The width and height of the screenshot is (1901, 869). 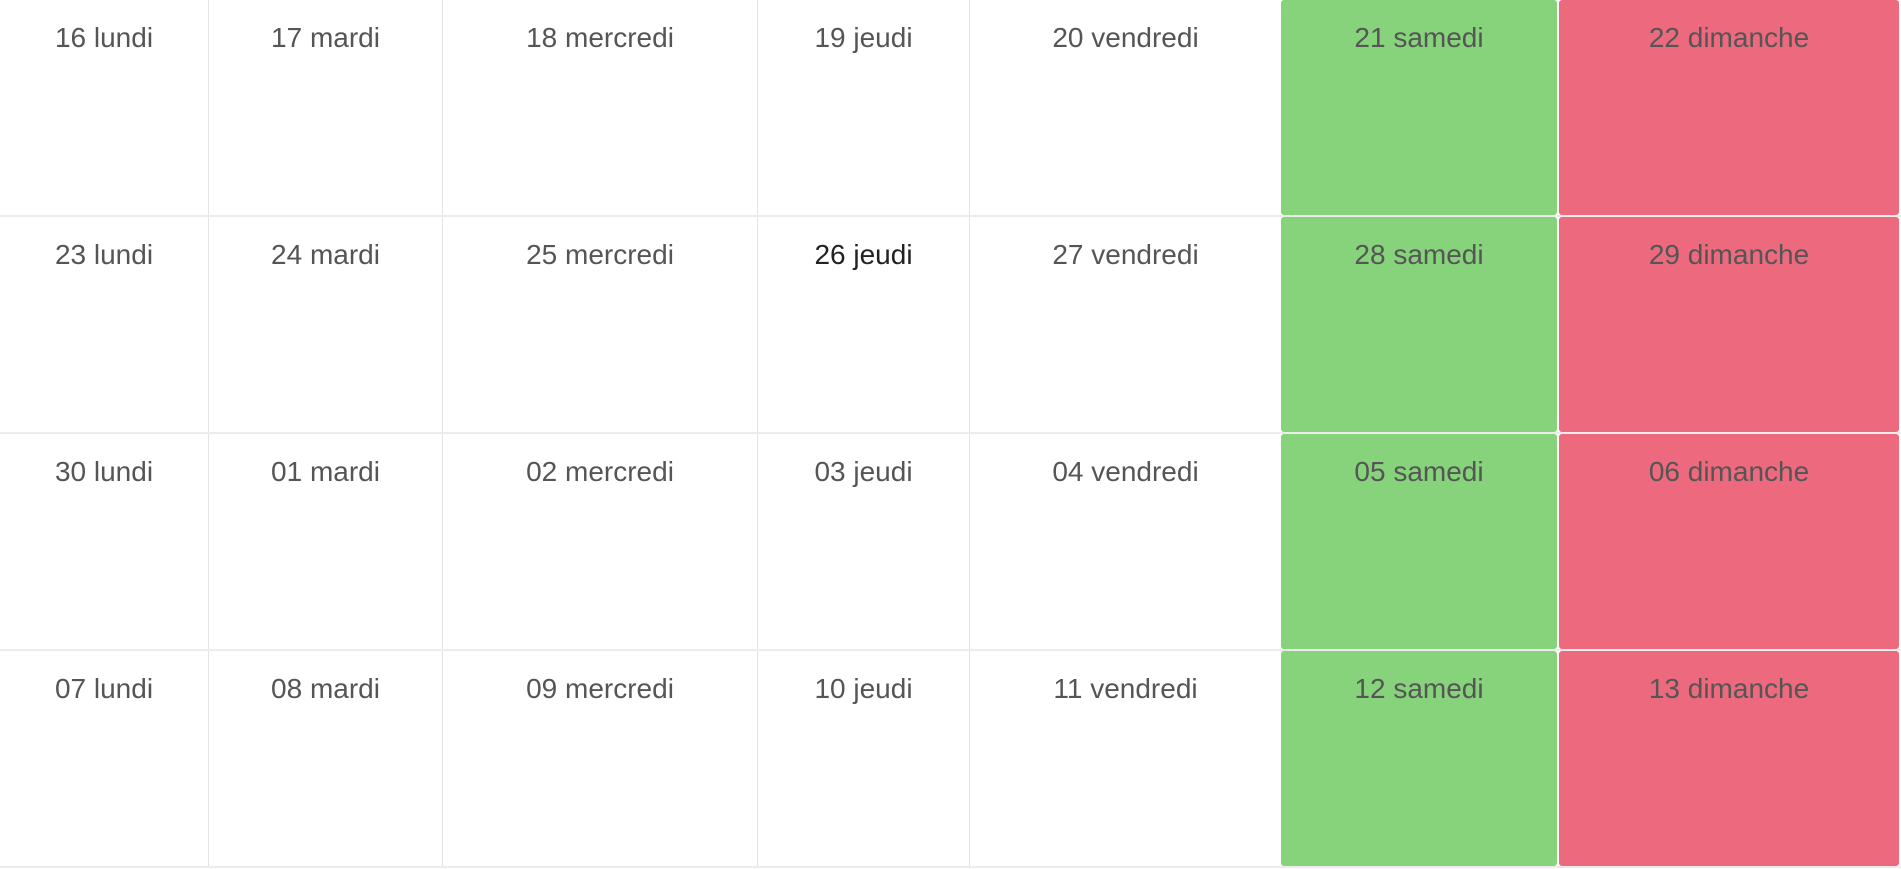 What do you see at coordinates (104, 107) in the screenshot?
I see `day-cell: 16 lundi` at bounding box center [104, 107].